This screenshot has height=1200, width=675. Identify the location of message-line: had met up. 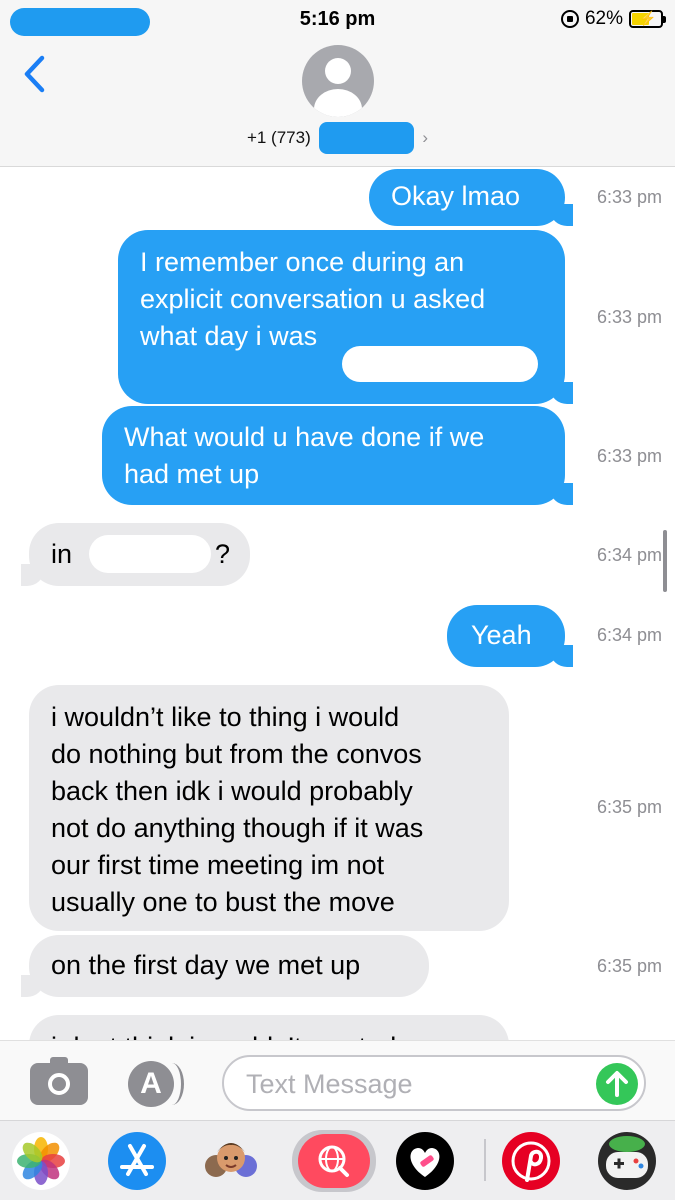
(192, 474).